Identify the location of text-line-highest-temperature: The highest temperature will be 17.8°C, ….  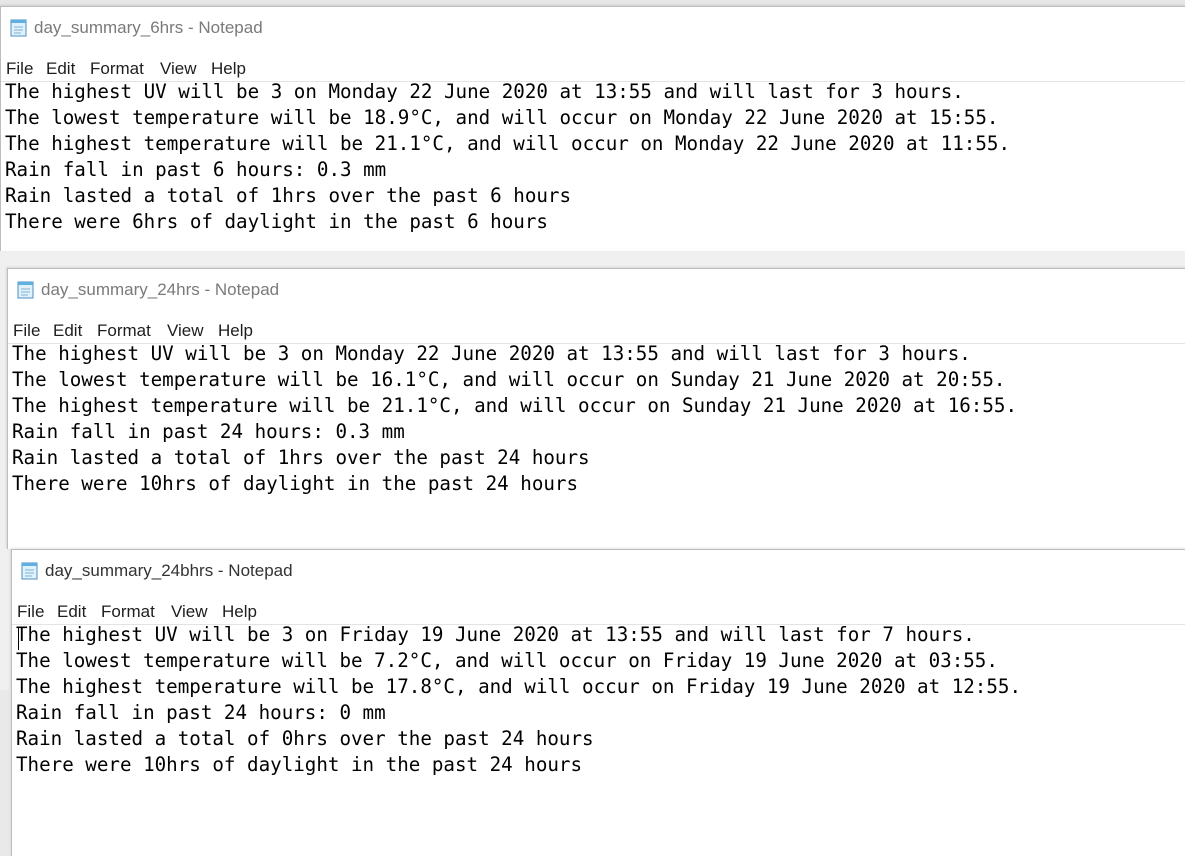
(519, 686).